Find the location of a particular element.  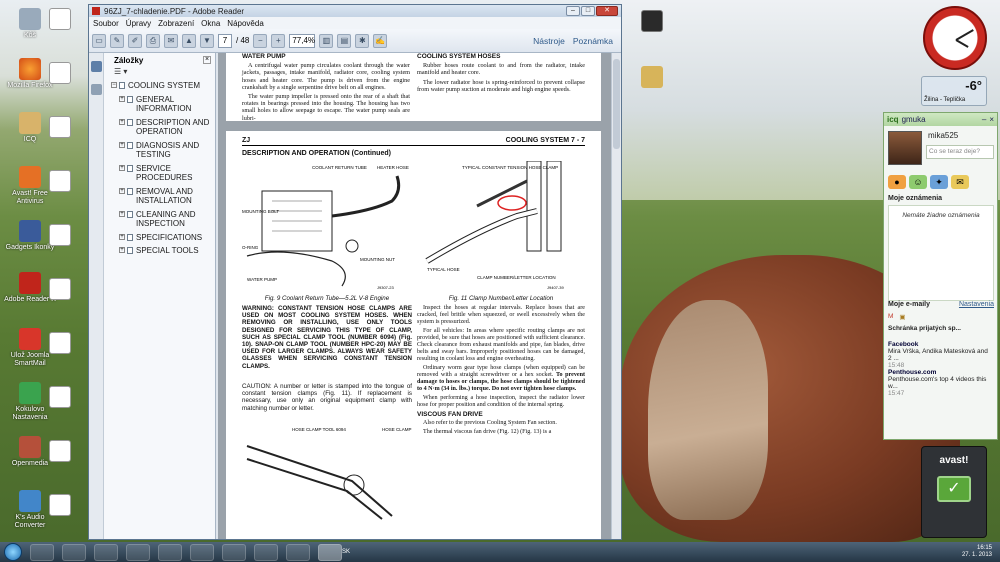

adobe-icon is located at coordinates (96, 11).